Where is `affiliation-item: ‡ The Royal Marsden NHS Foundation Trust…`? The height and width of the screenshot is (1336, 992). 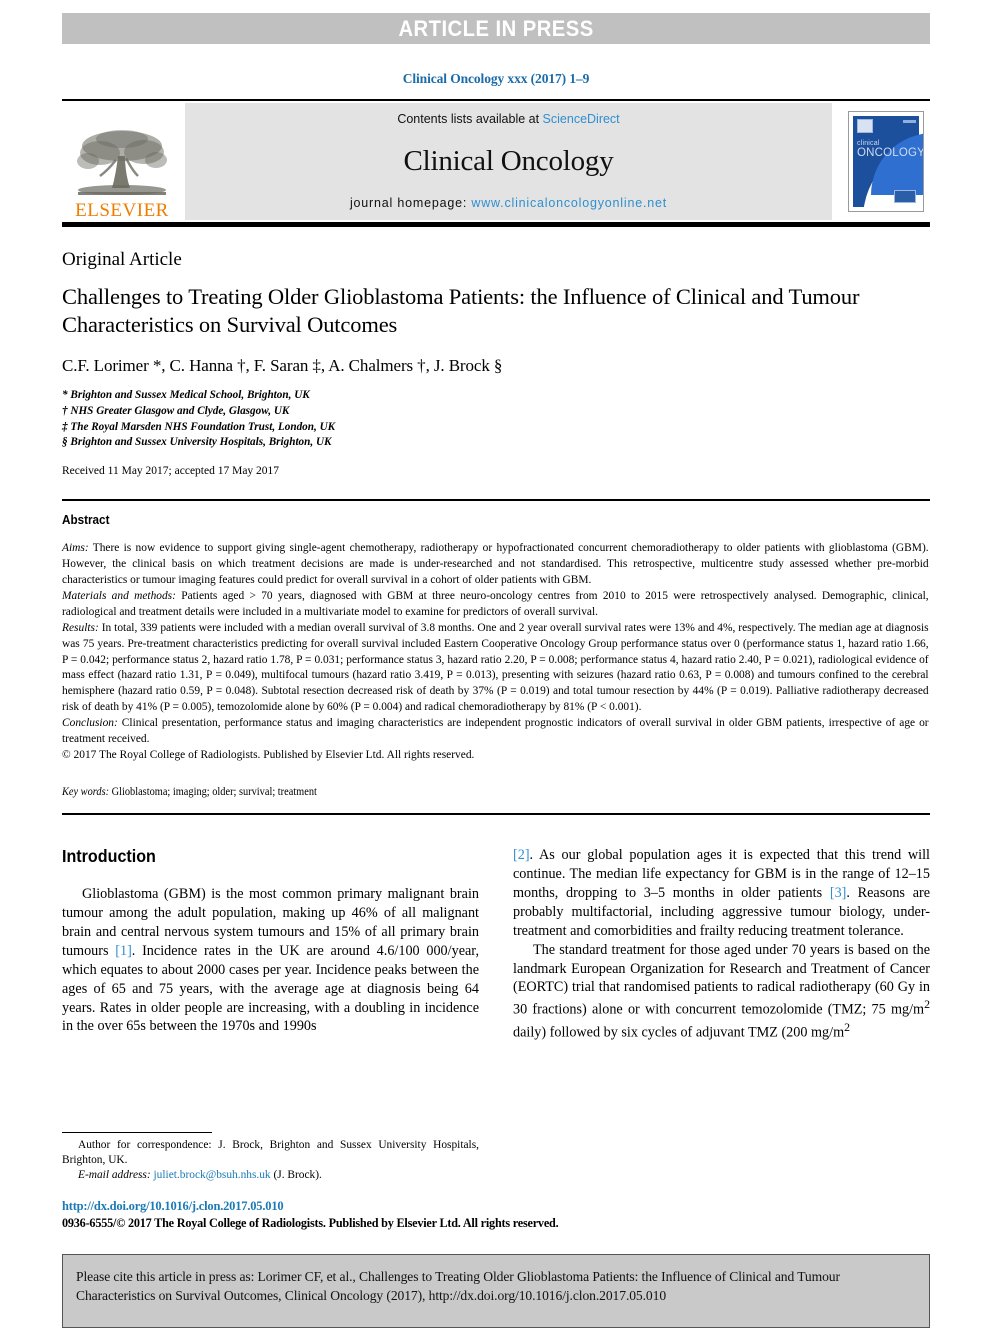 affiliation-item: ‡ The Royal Marsden NHS Foundation Trust… is located at coordinates (199, 426).